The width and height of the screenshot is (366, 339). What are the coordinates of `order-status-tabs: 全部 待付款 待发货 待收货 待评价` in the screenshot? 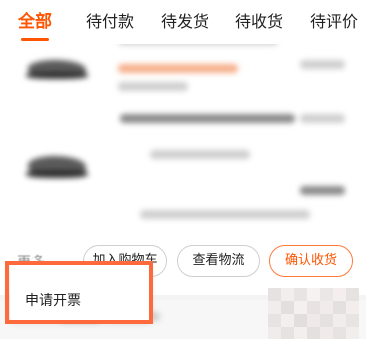 It's located at (183, 22).